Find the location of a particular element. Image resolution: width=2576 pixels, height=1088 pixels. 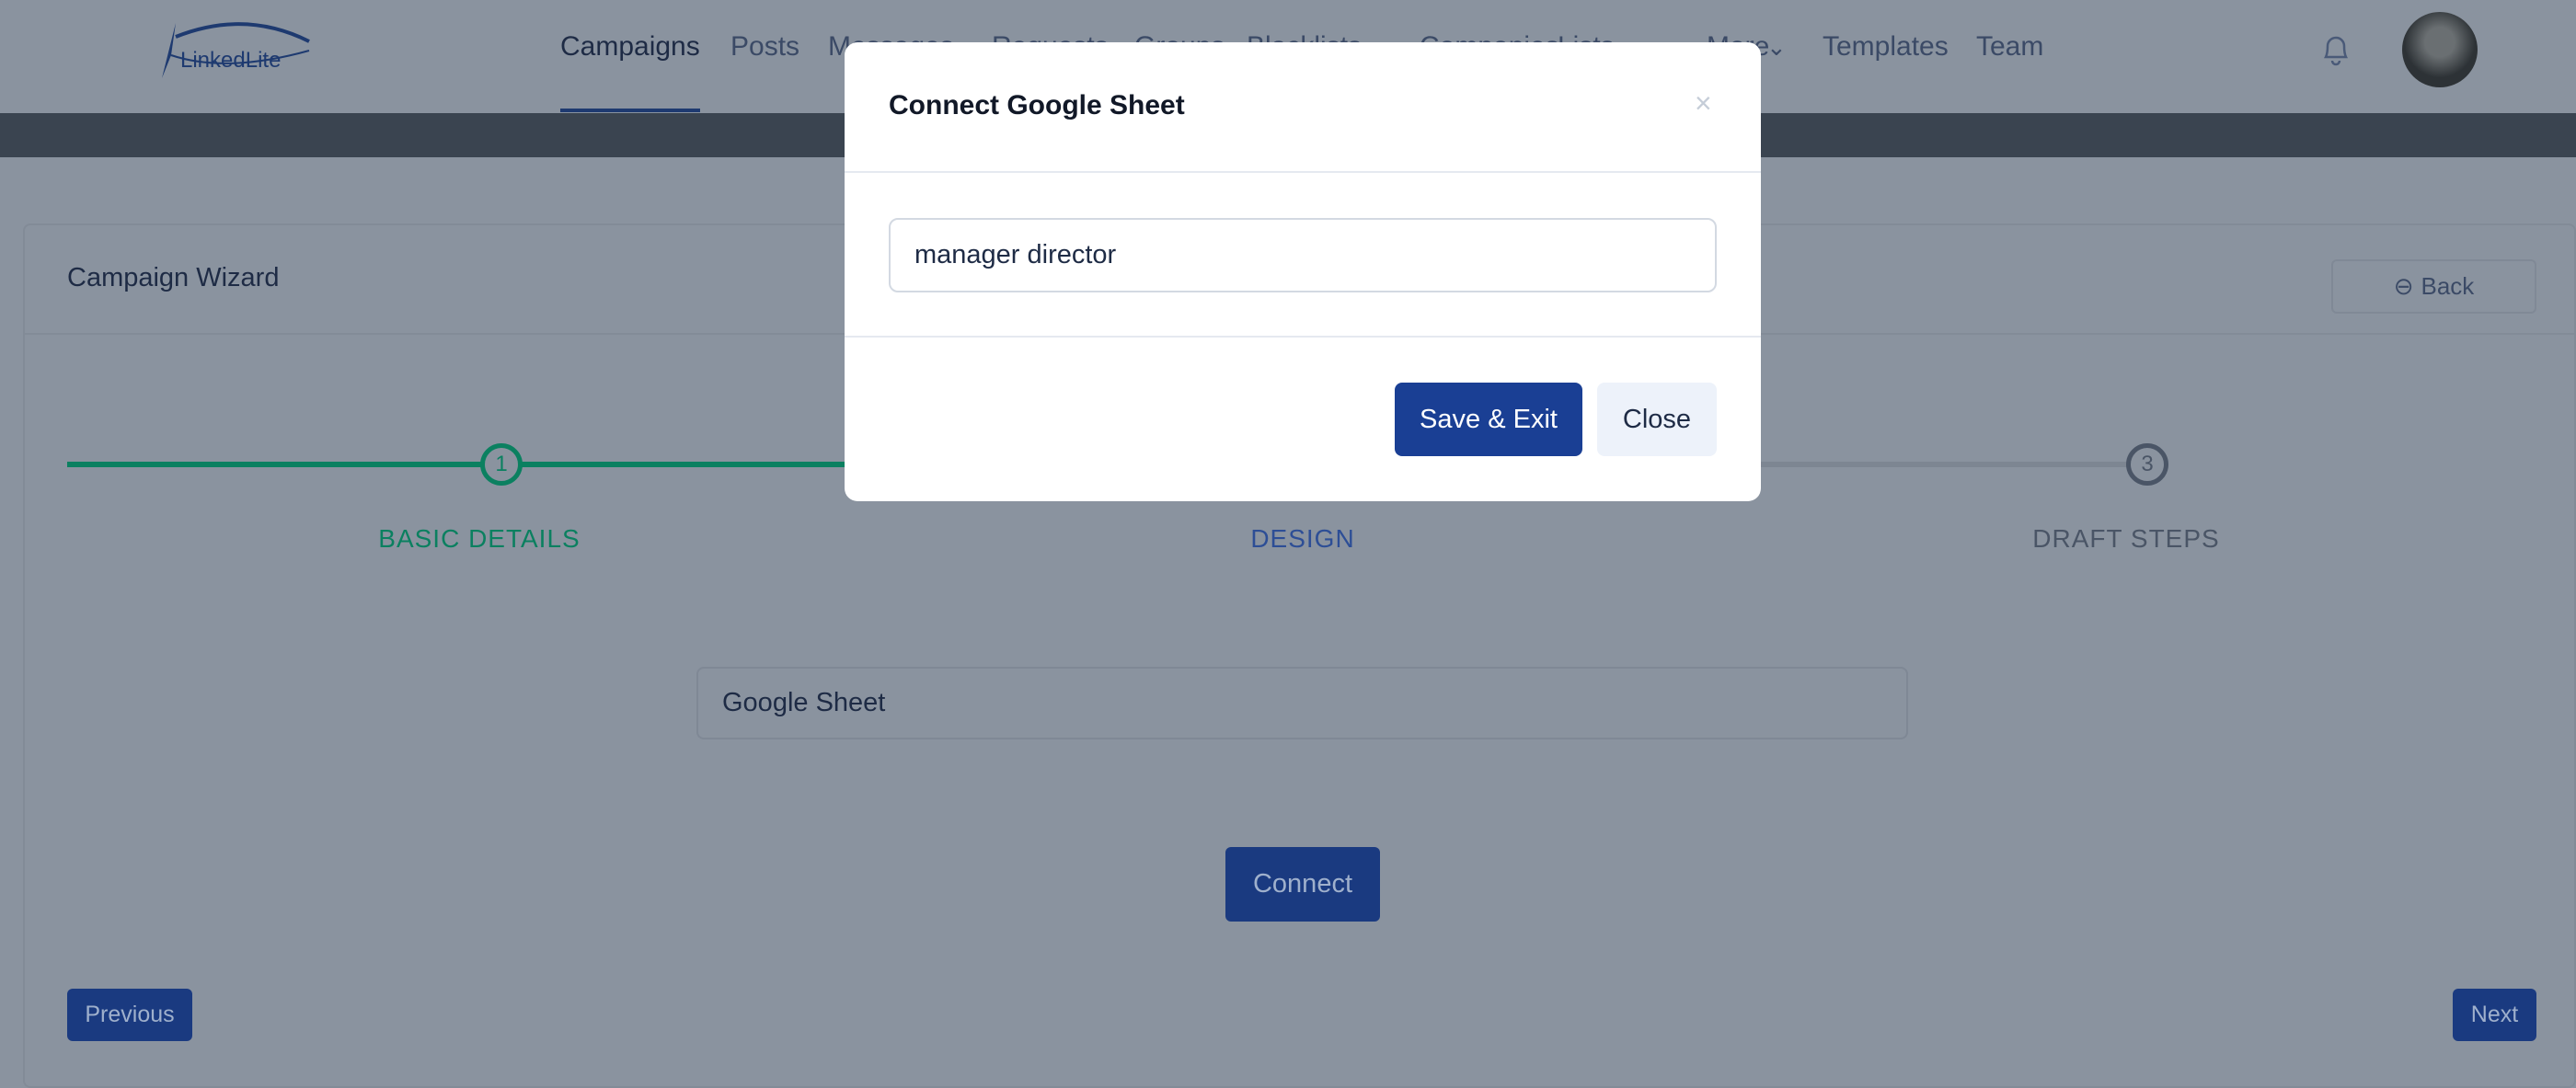

connect-button: Connect is located at coordinates (1302, 884).